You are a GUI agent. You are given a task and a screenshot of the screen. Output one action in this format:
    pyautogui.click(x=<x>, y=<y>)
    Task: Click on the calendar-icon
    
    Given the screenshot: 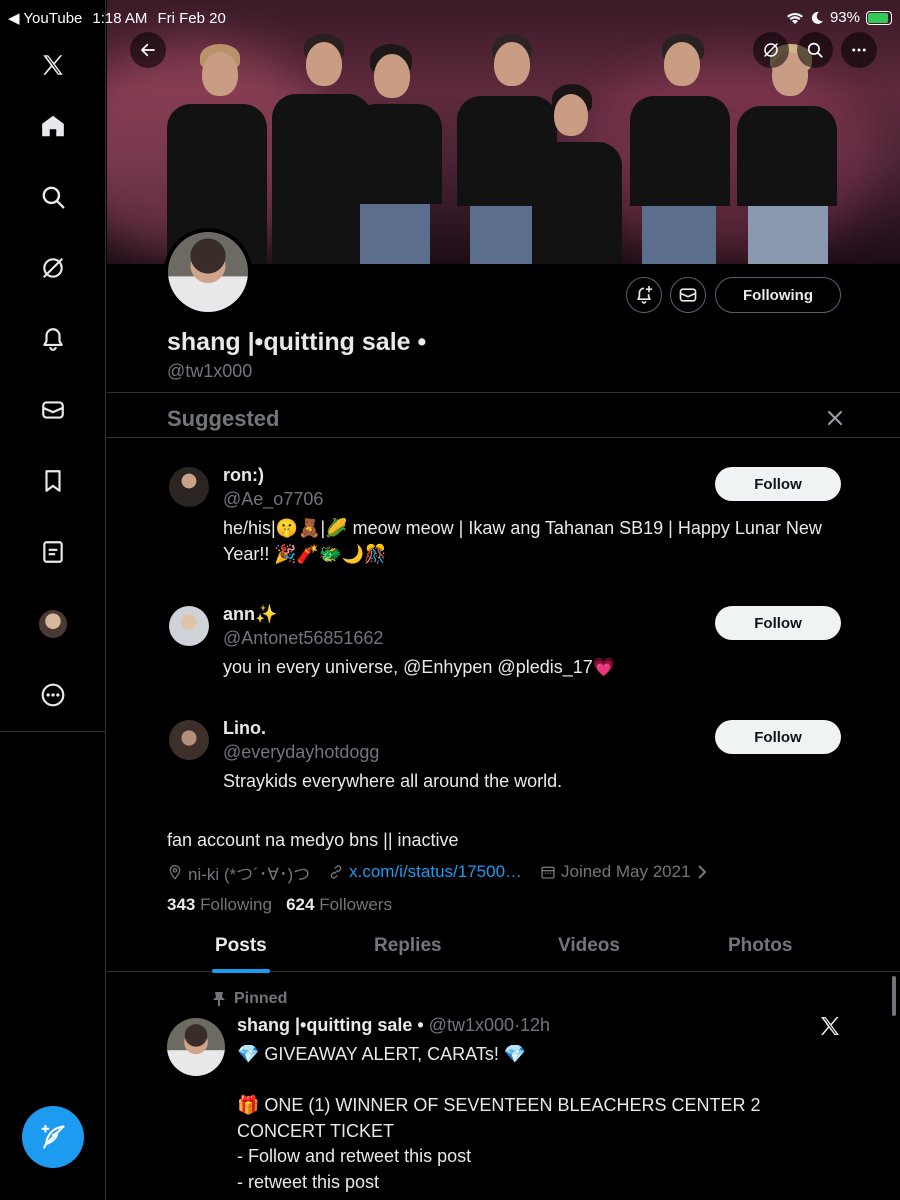 What is the action you would take?
    pyautogui.click(x=548, y=872)
    